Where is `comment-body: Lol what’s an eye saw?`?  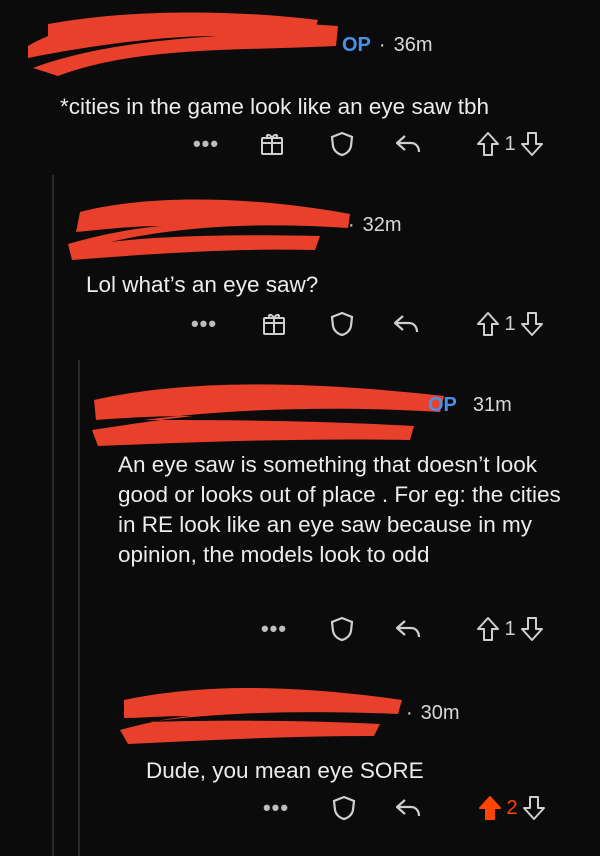 comment-body: Lol what’s an eye saw? is located at coordinates (202, 284).